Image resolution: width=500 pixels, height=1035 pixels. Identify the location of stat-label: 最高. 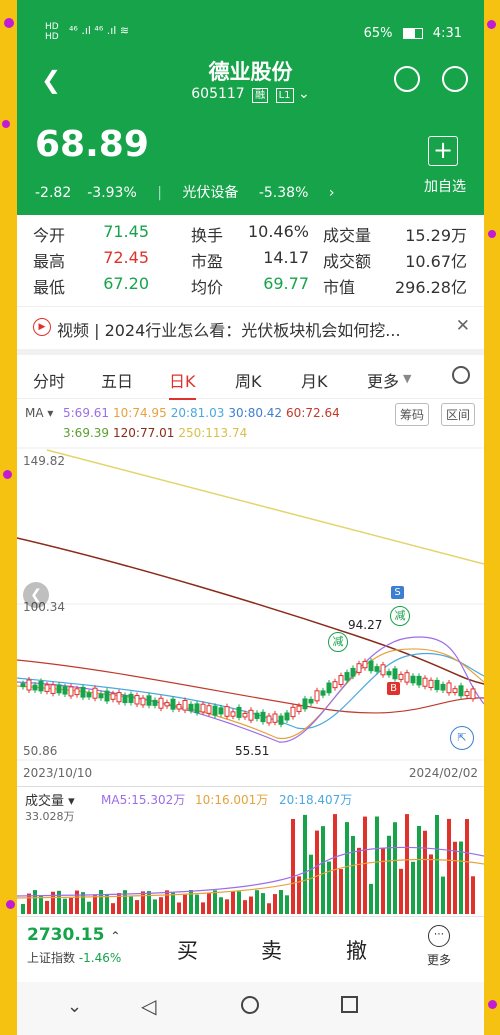
(49, 261).